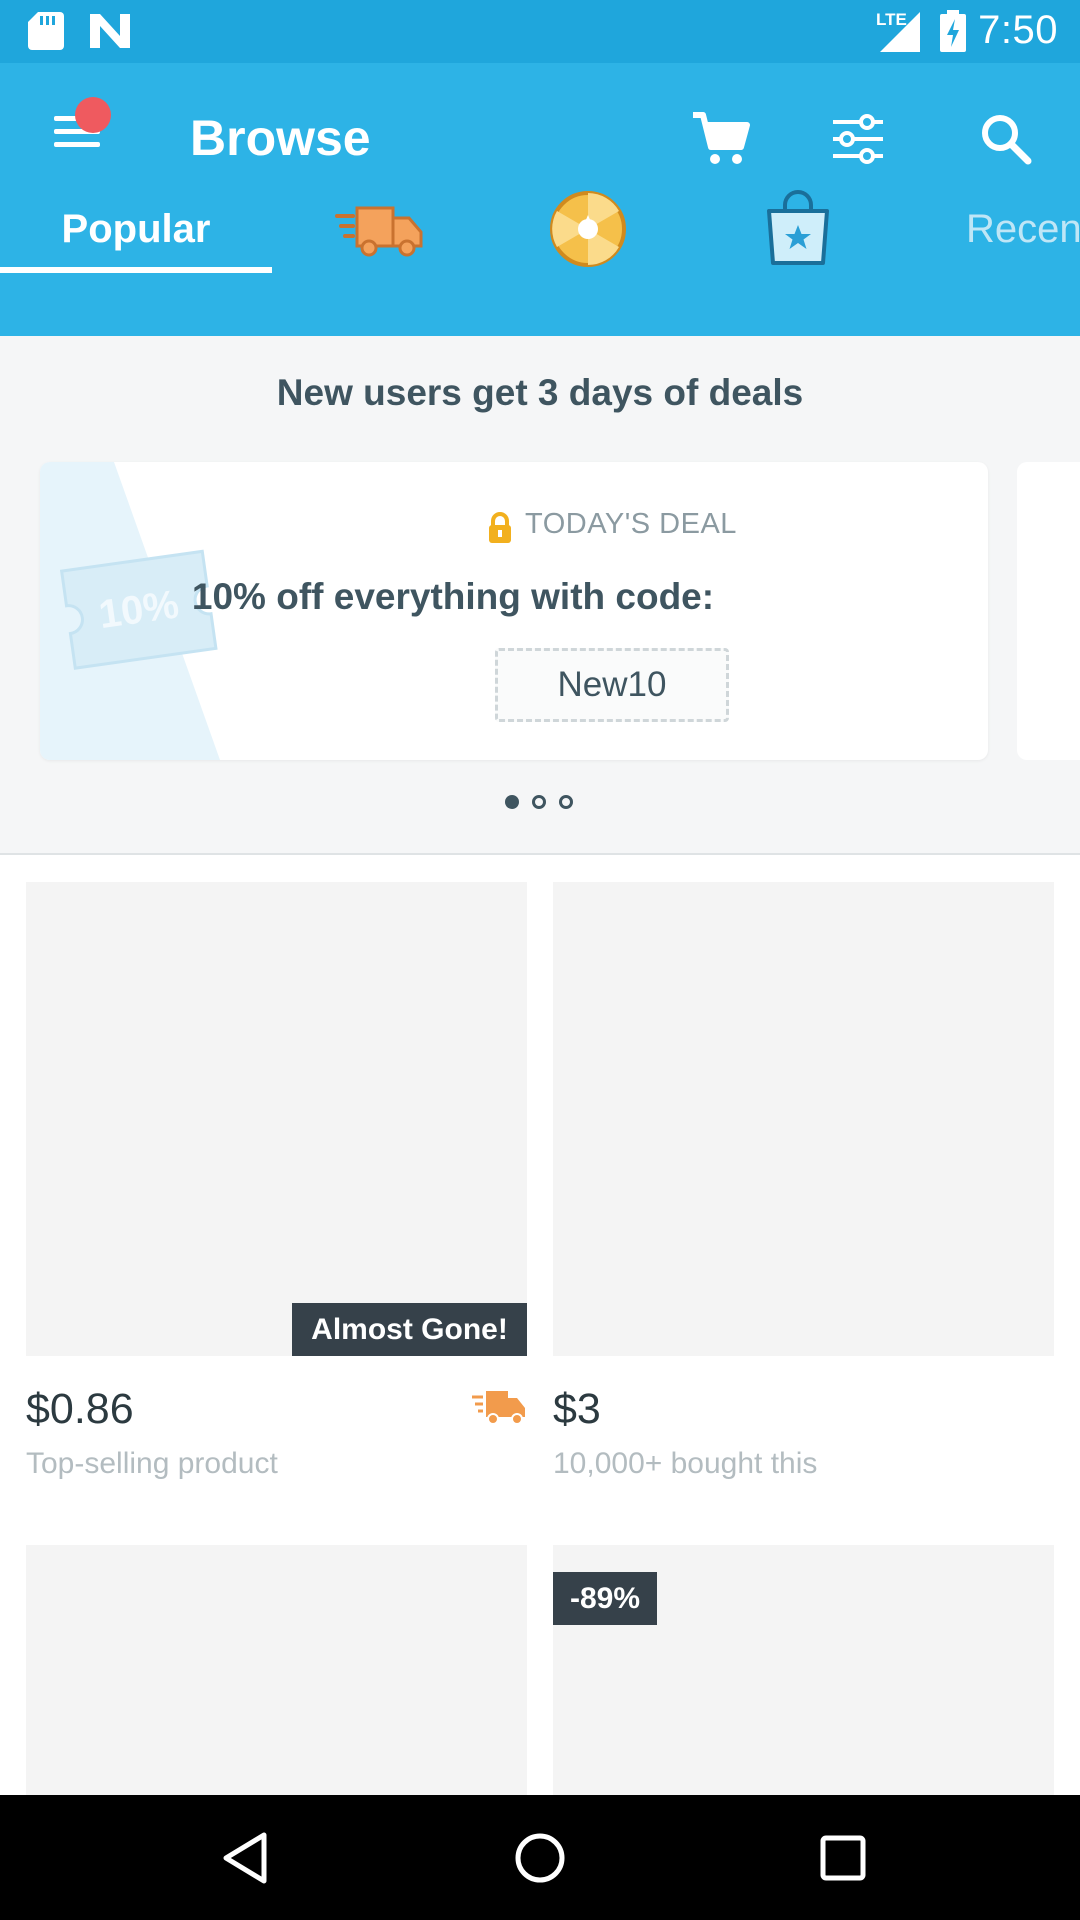 Image resolution: width=1080 pixels, height=1920 pixels. I want to click on back-icon, so click(245, 1858).